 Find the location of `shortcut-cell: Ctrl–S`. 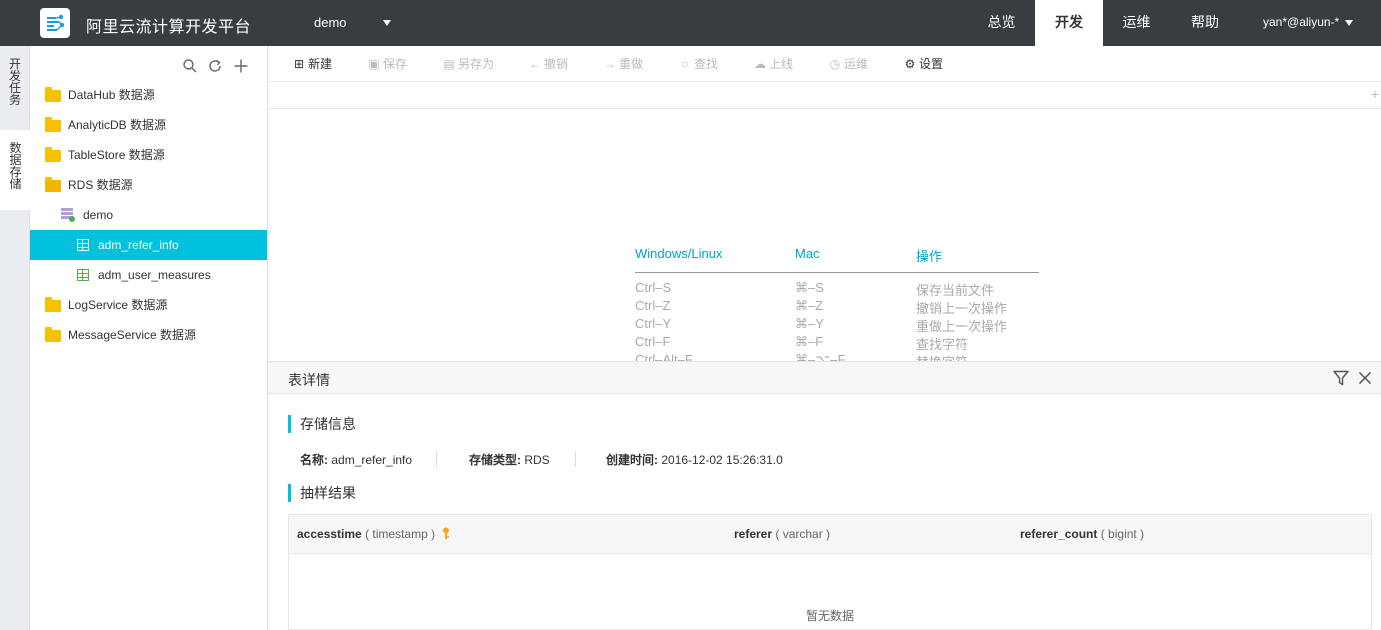

shortcut-cell: Ctrl–S is located at coordinates (653, 287).